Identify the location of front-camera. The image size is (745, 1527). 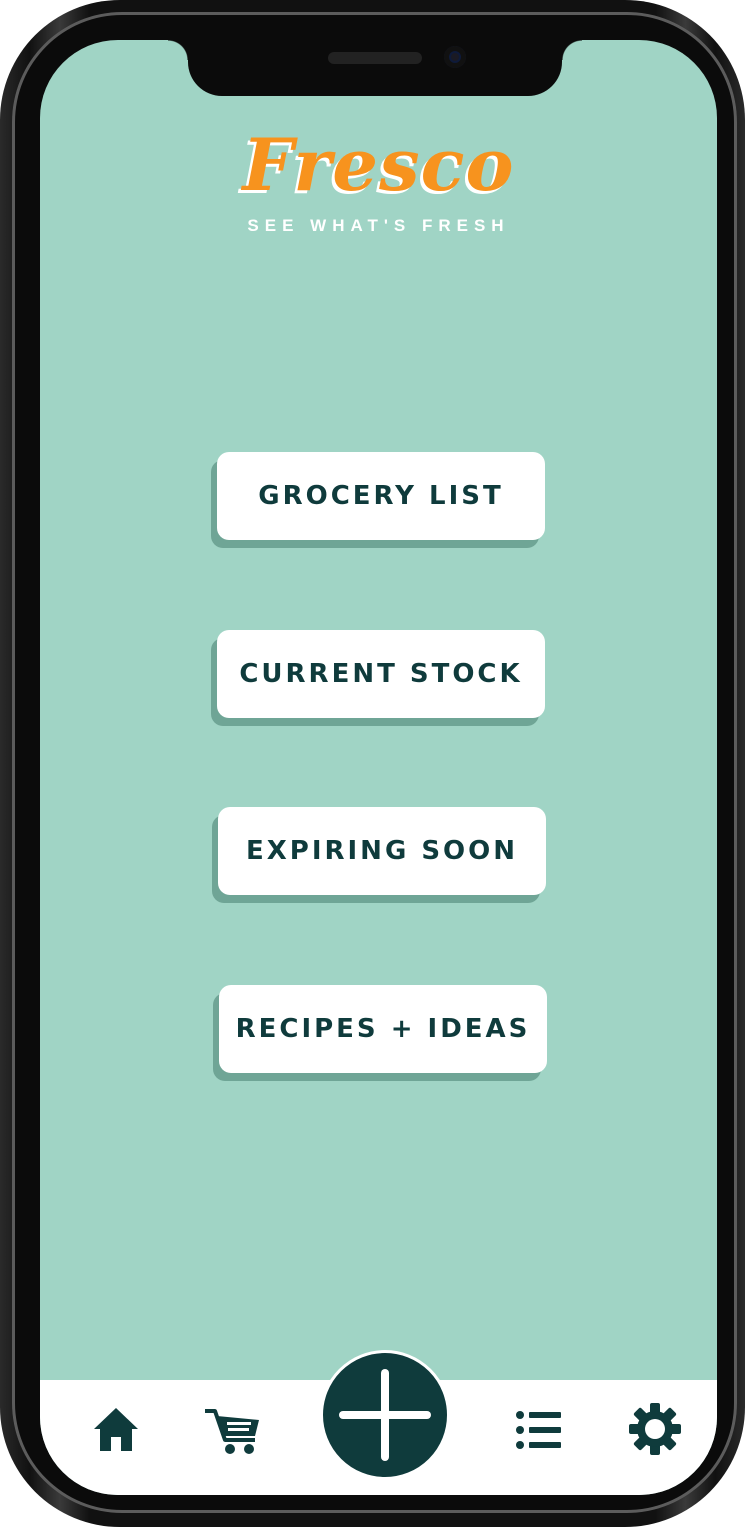
(455, 57).